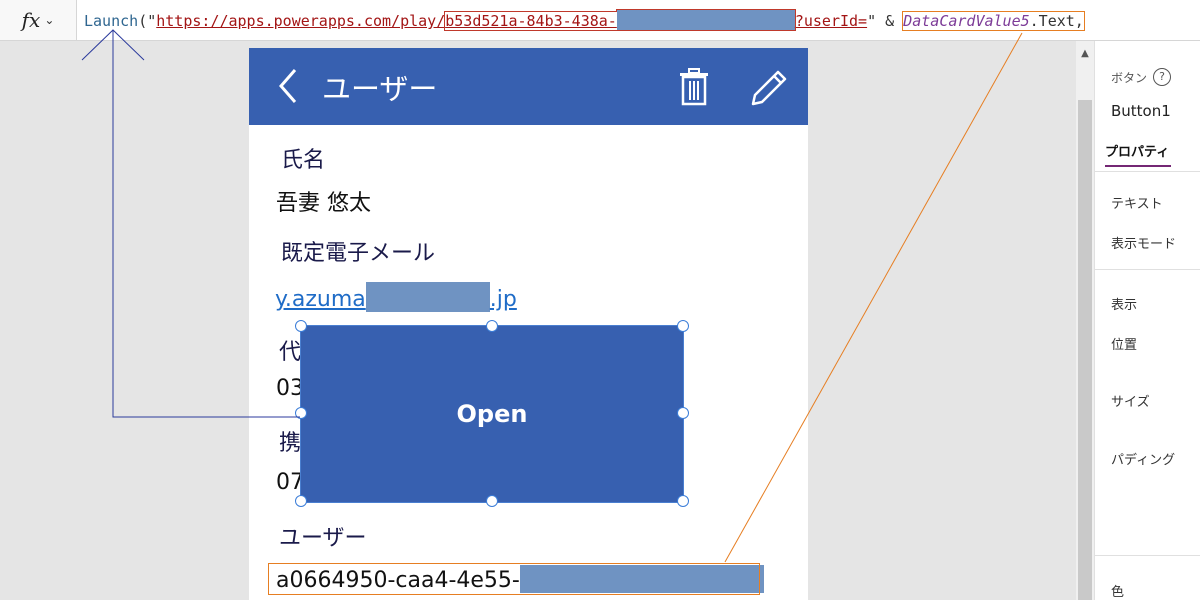  Describe the element at coordinates (49, 20) in the screenshot. I see `chevron-down-icon: ⌄` at that location.